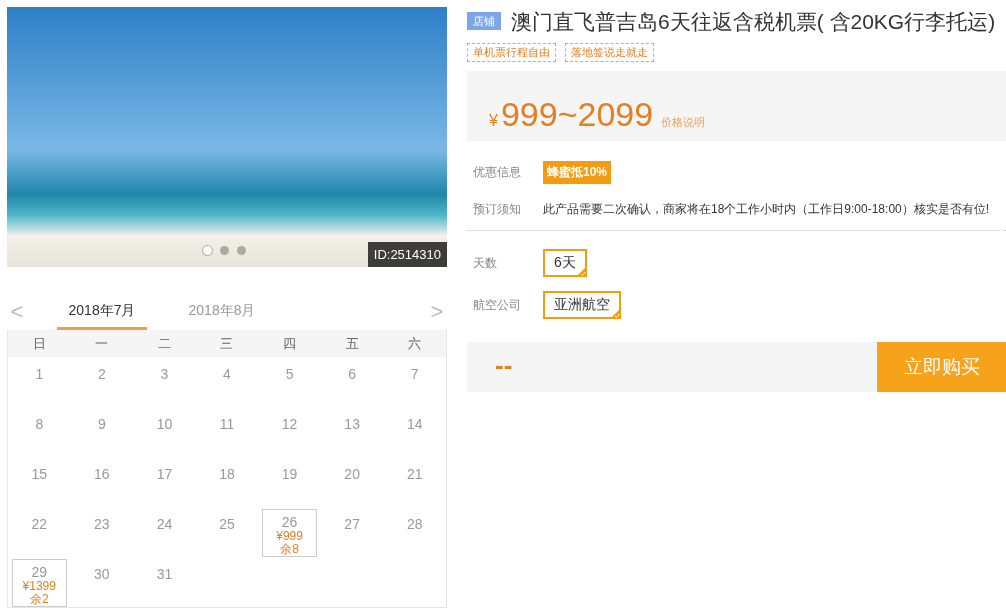  What do you see at coordinates (164, 424) in the screenshot?
I see `day-number: 10` at bounding box center [164, 424].